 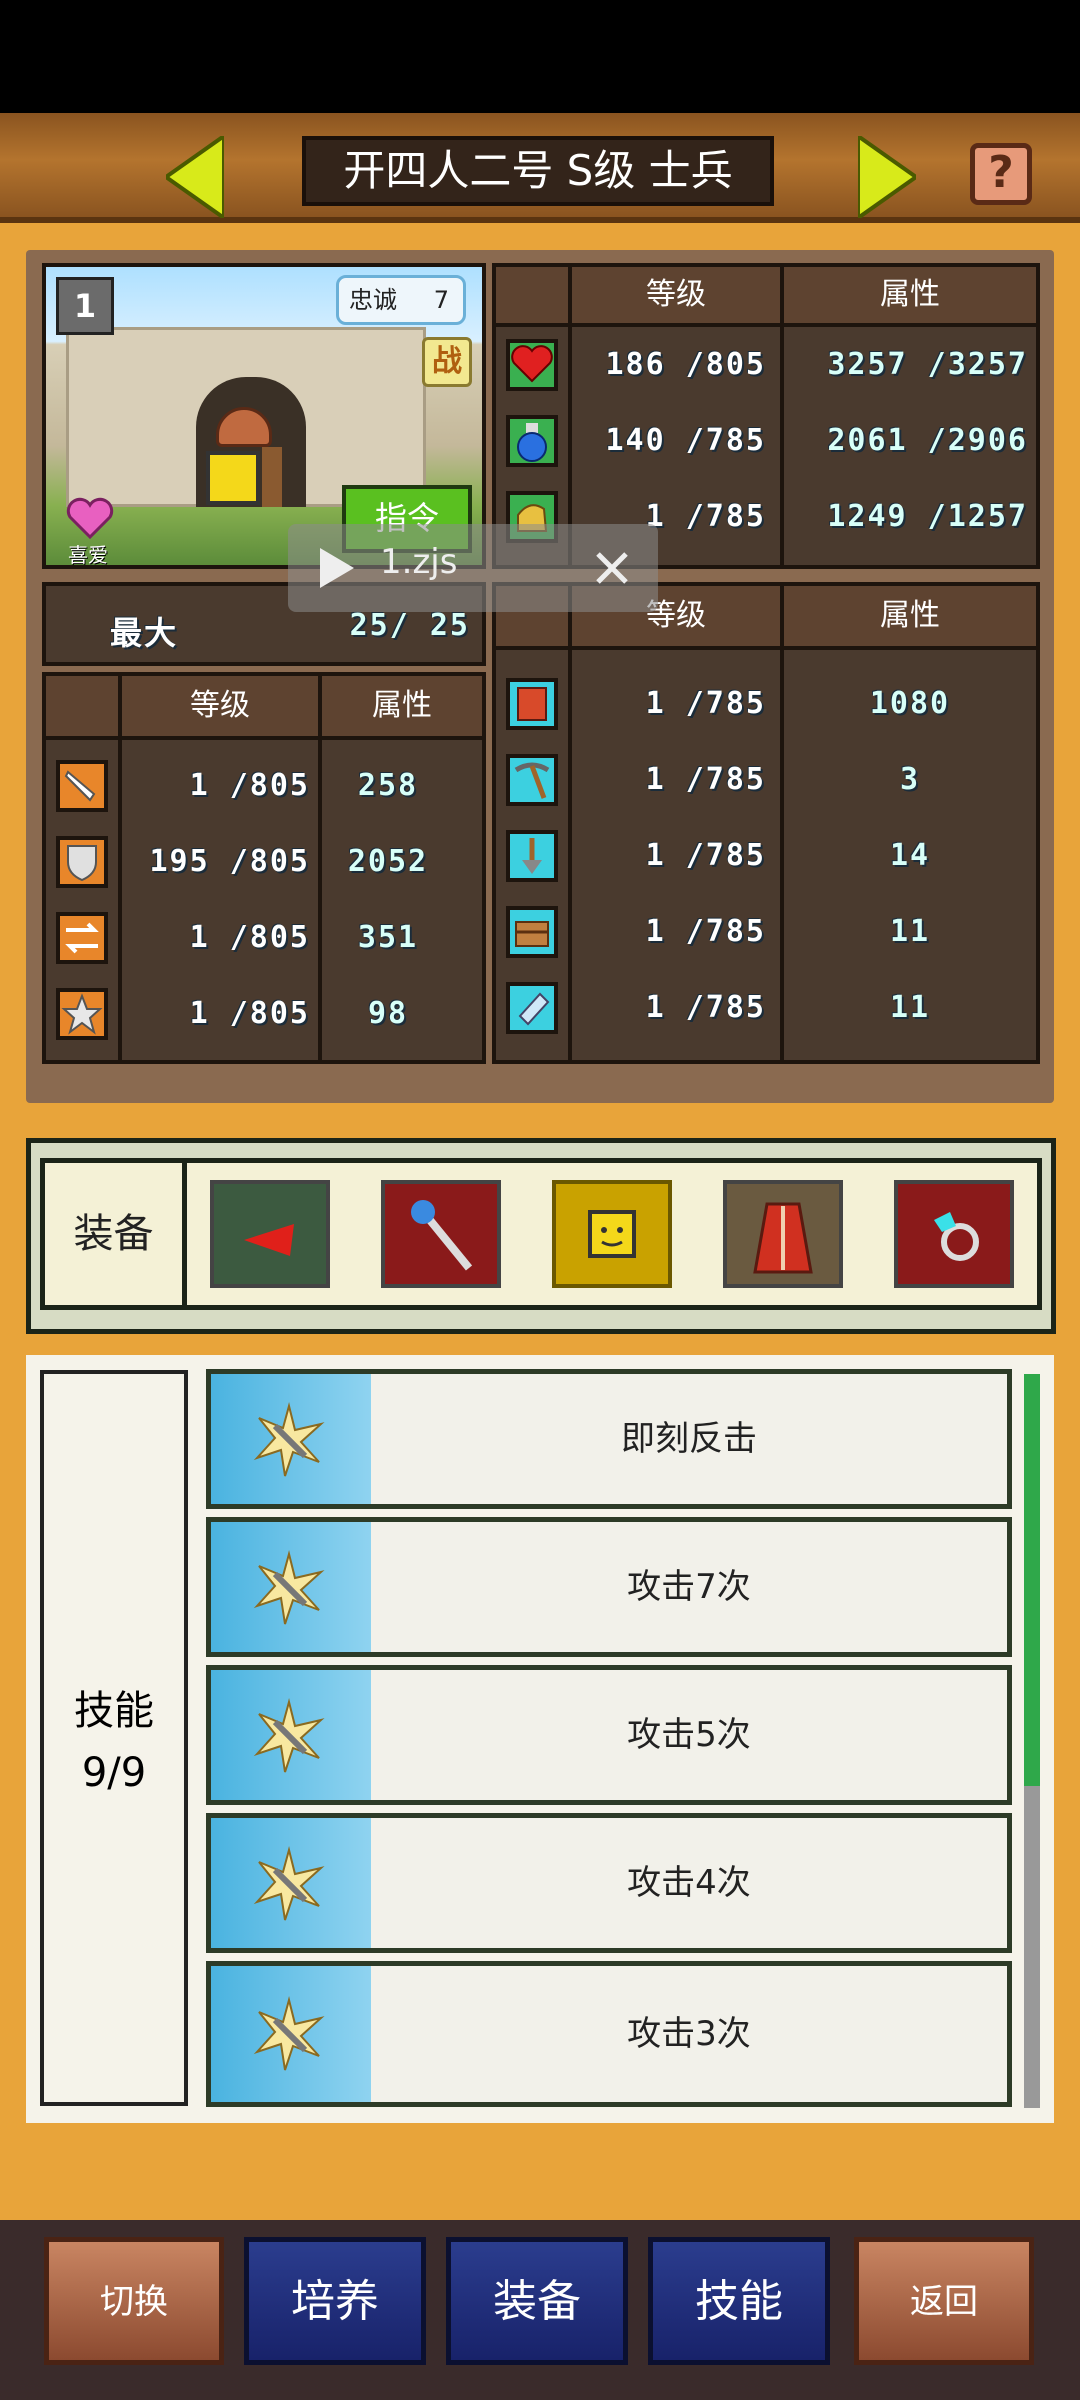 What do you see at coordinates (114, 1711) in the screenshot?
I see `skills-label: 技能` at bounding box center [114, 1711].